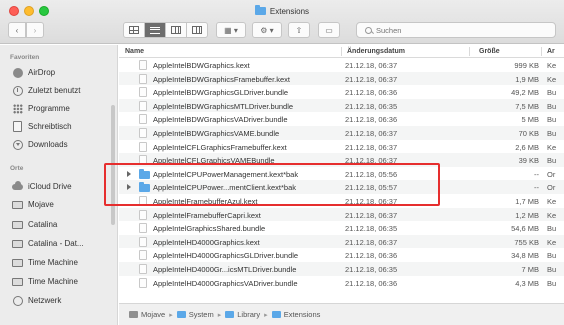 The height and width of the screenshot is (325, 564). Describe the element at coordinates (49, 108) in the screenshot. I see `sidebar-item-label: Programme` at that location.